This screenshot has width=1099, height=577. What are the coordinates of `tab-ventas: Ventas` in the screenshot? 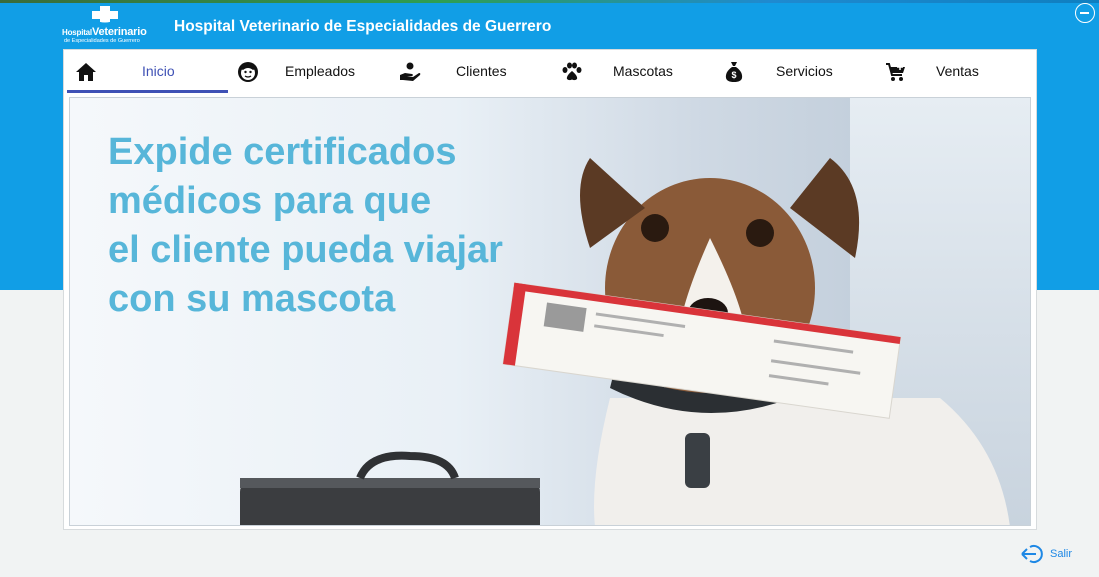 It's located at (955, 72).